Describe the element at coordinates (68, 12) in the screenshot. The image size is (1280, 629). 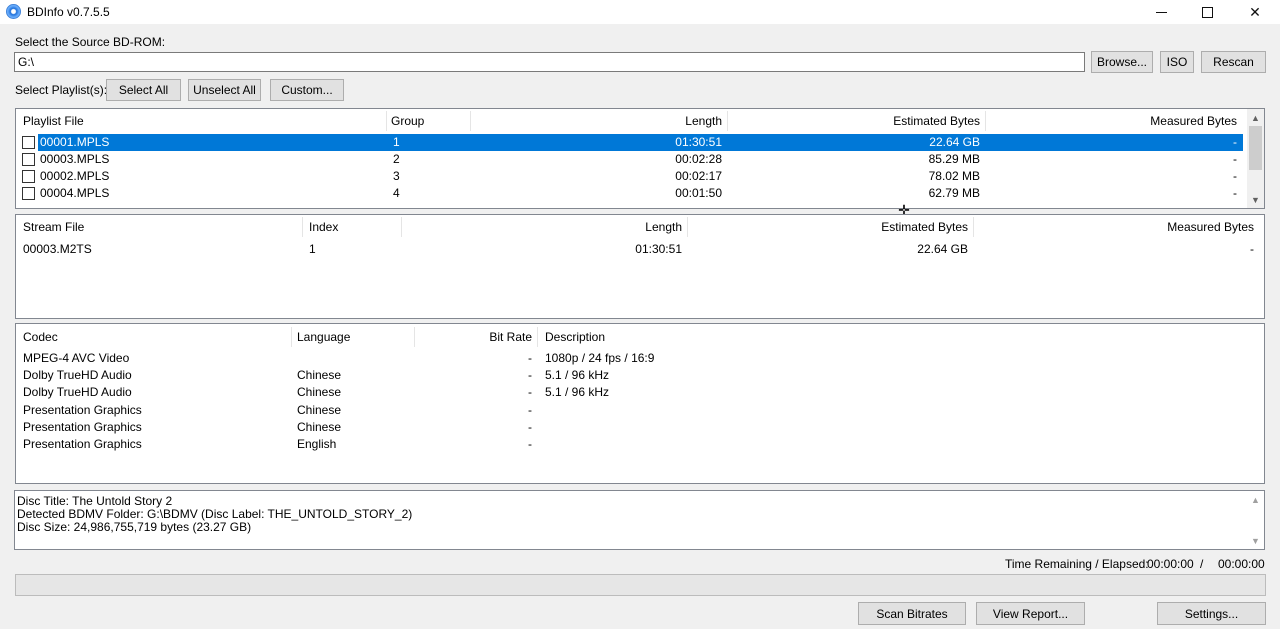
I see `window-title: BDInfo v0.7.5.5` at that location.